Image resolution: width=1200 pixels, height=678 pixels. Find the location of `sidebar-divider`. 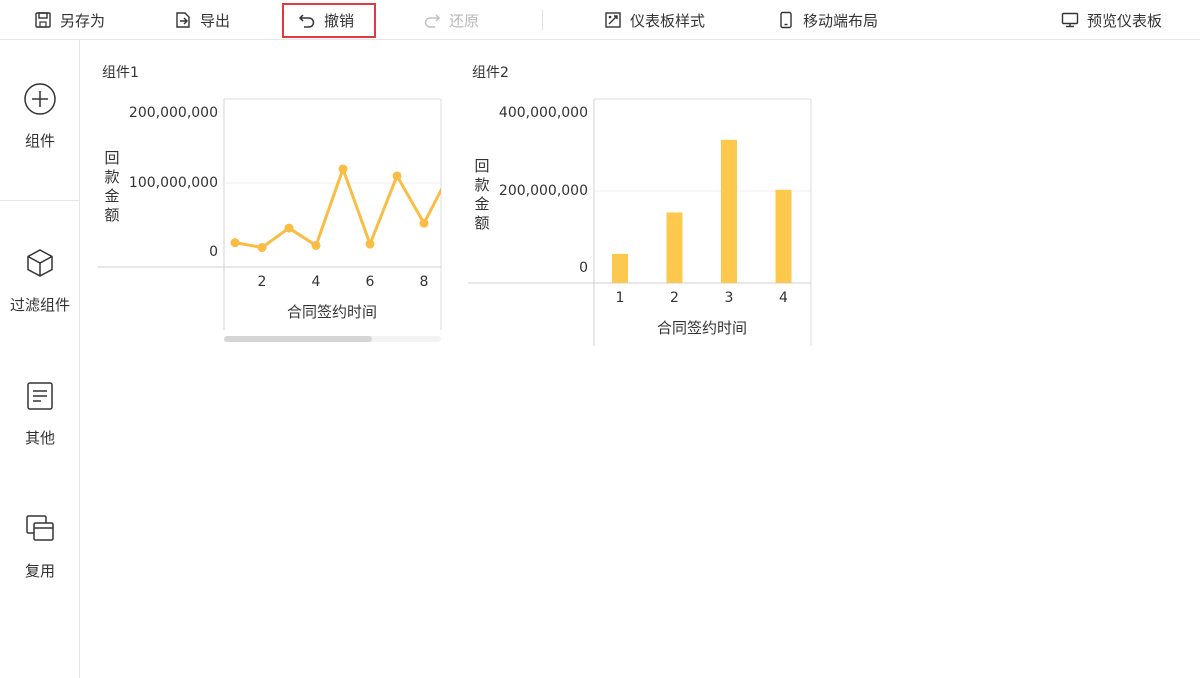

sidebar-divider is located at coordinates (40, 200).